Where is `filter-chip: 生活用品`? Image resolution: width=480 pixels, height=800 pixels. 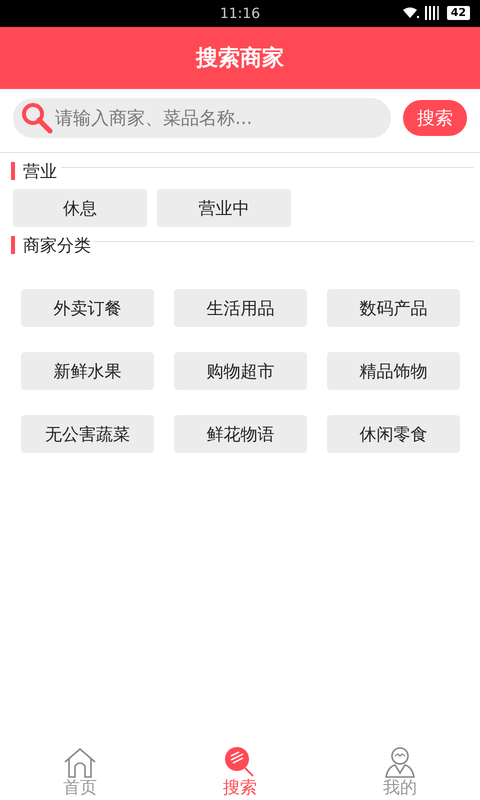
filter-chip: 生活用品 is located at coordinates (240, 308).